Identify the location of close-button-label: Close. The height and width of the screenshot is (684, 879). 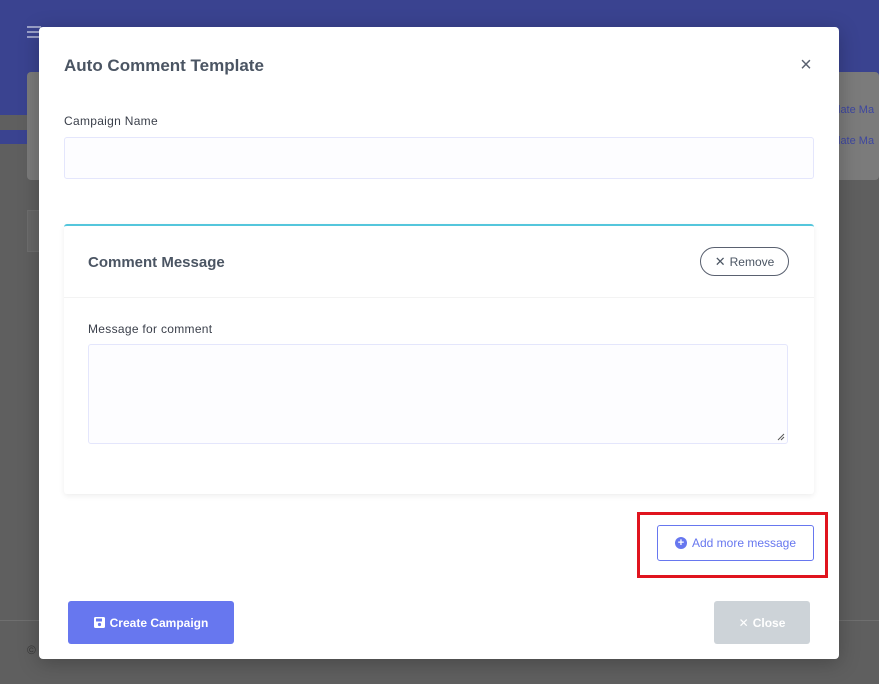
(769, 622).